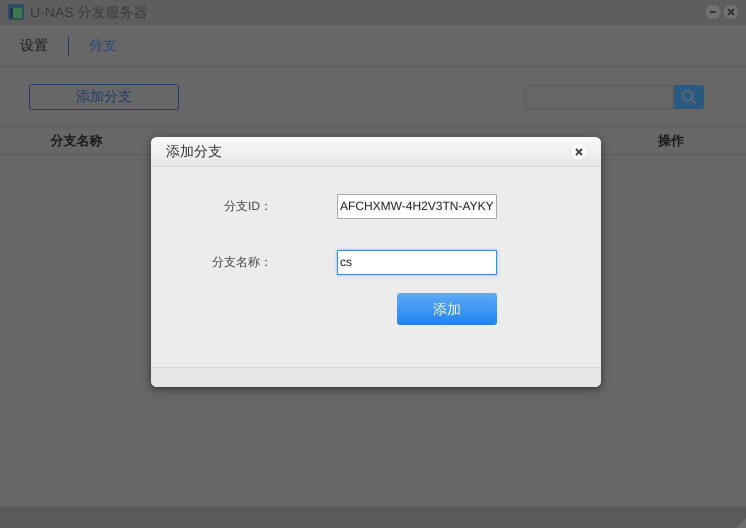  I want to click on app-logo-icon, so click(16, 12).